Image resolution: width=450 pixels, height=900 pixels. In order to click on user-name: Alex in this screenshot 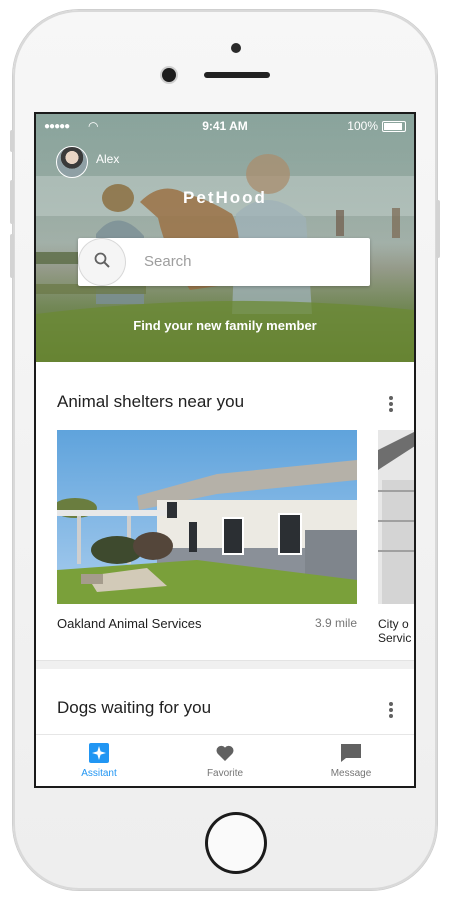, I will do `click(107, 159)`.